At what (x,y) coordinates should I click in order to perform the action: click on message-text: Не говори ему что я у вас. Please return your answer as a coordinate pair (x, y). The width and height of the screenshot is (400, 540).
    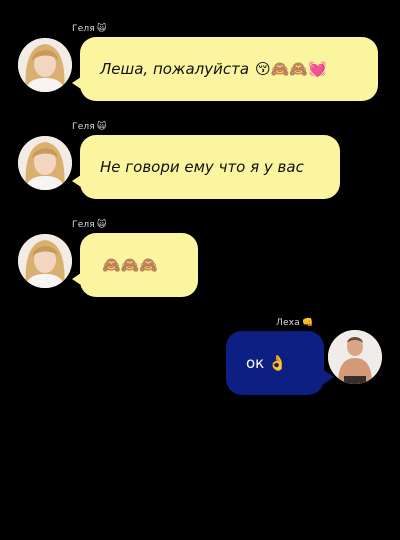
    Looking at the image, I should click on (202, 167).